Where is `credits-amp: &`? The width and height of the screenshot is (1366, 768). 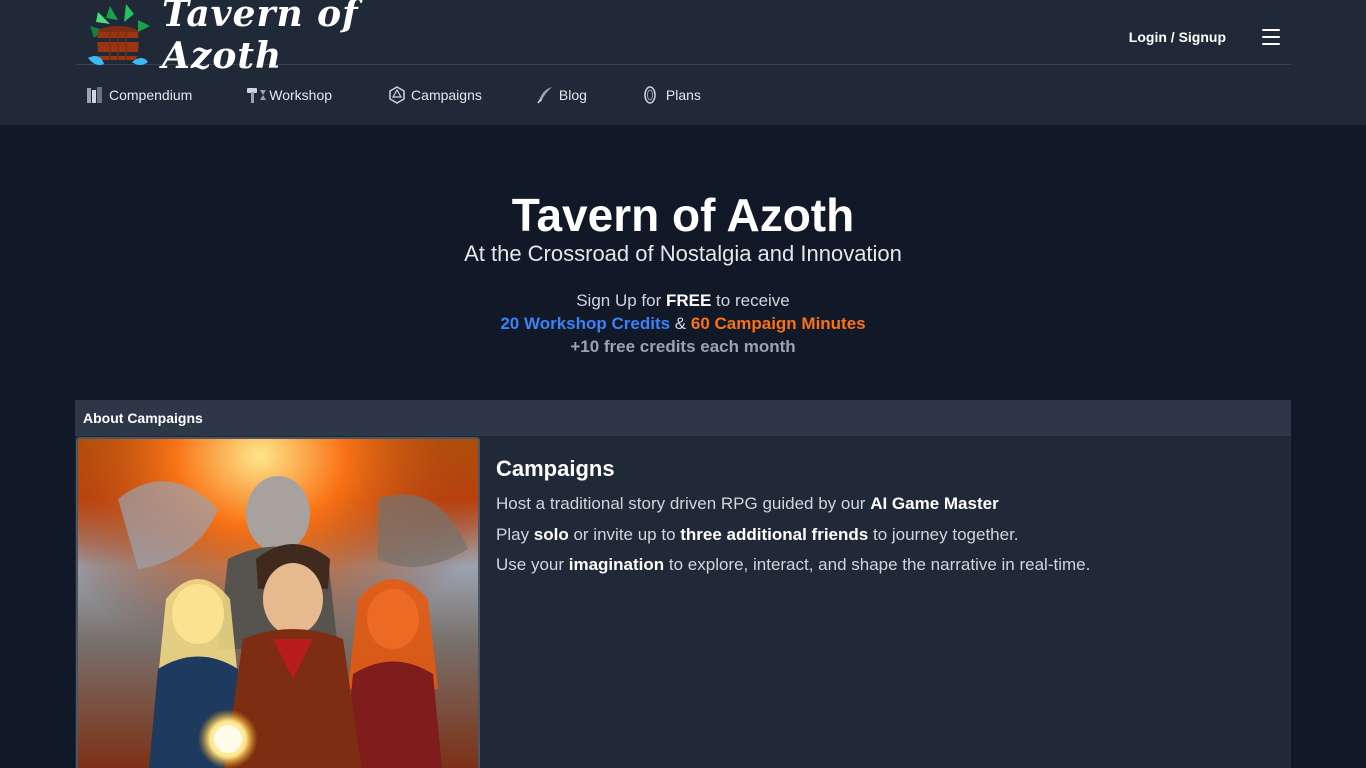
credits-amp: & is located at coordinates (680, 323).